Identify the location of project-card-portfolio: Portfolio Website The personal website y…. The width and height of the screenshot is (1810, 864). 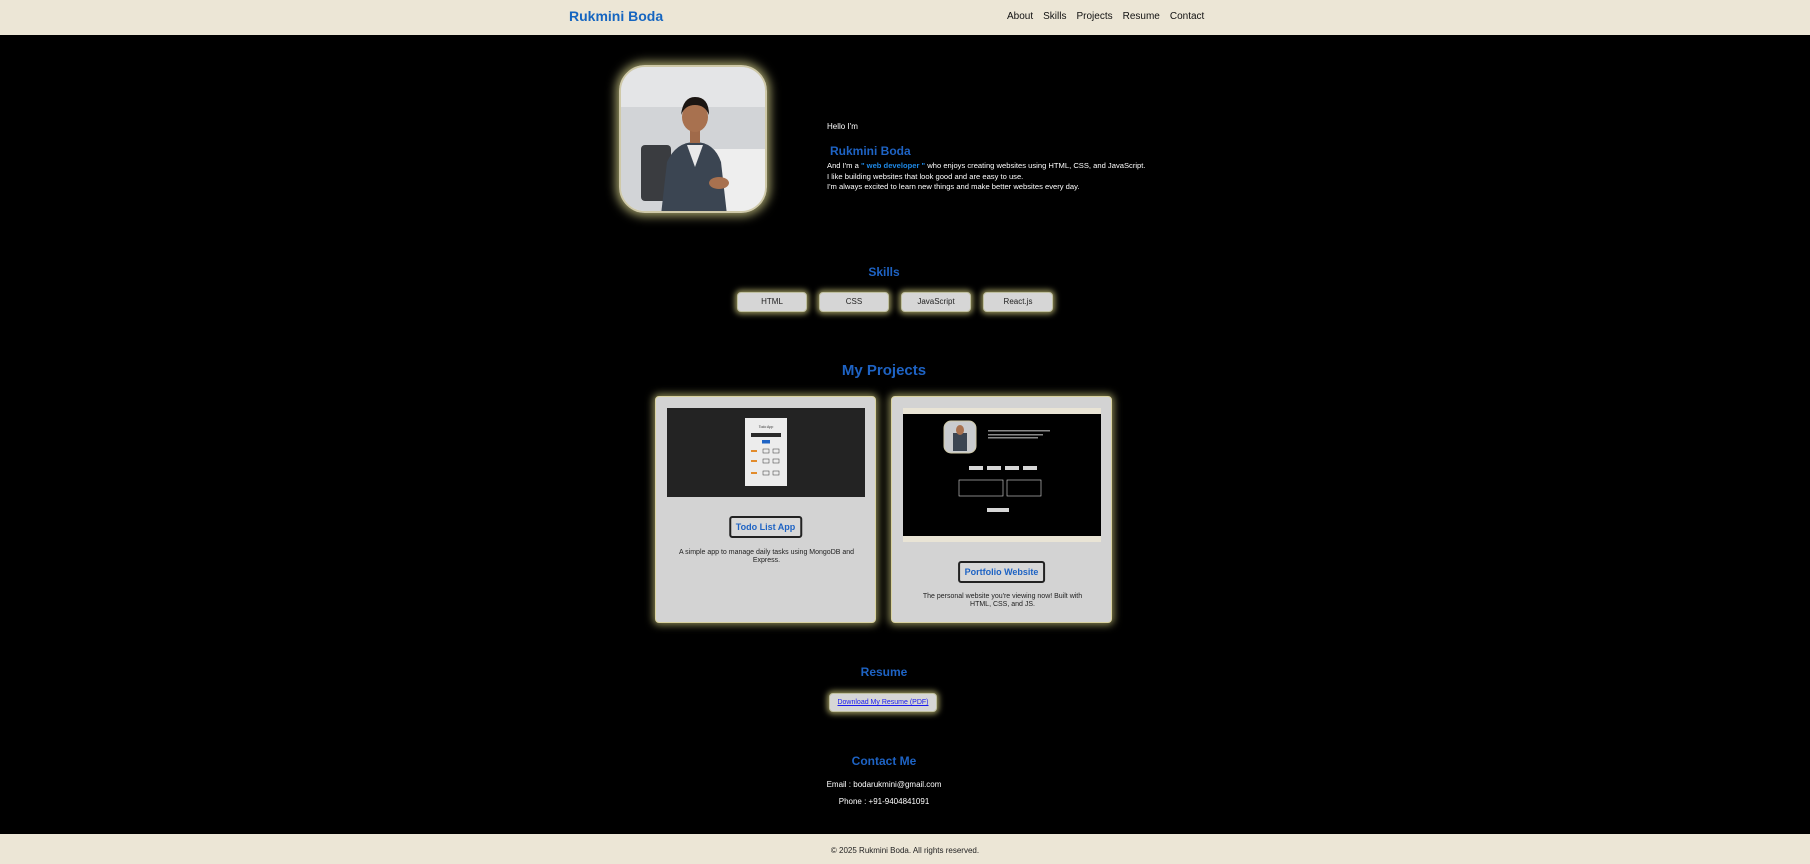
(1001, 509).